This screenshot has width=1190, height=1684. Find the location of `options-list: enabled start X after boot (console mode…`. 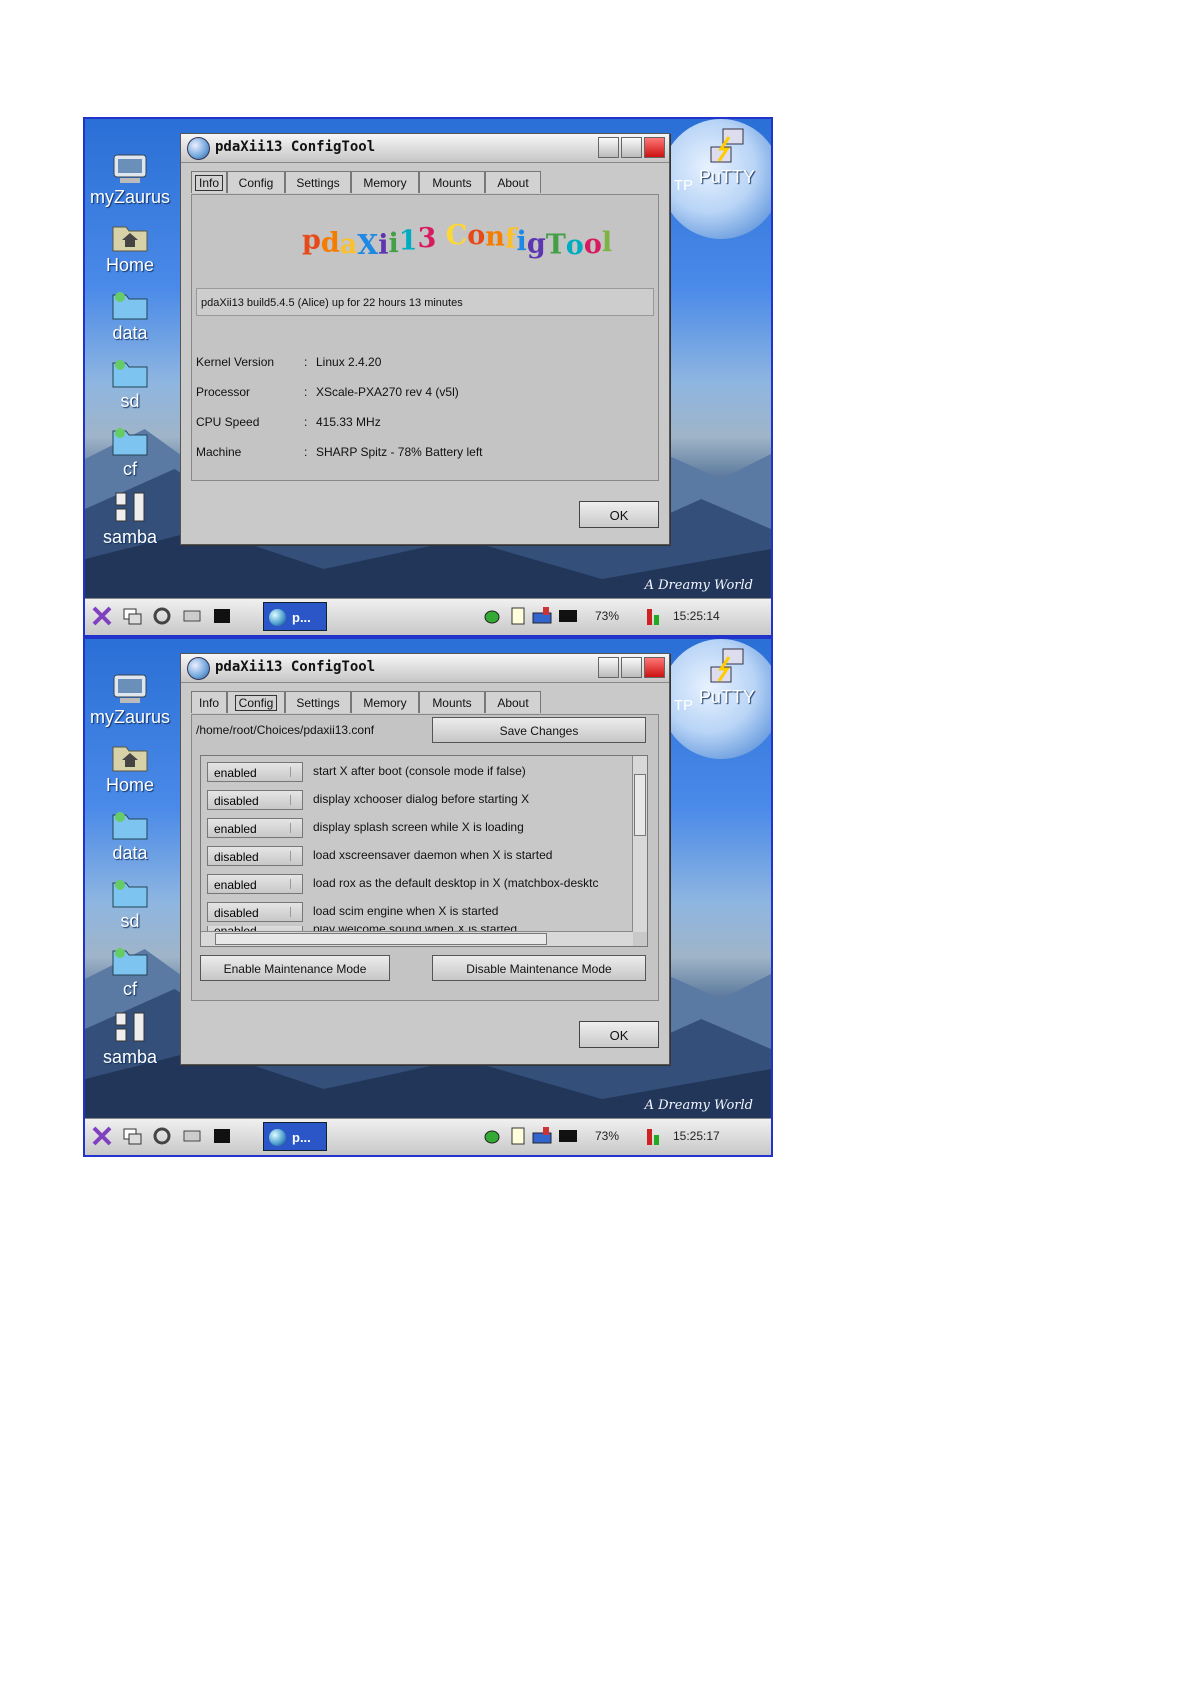

options-list: enabled start X after boot (console mode… is located at coordinates (424, 851).